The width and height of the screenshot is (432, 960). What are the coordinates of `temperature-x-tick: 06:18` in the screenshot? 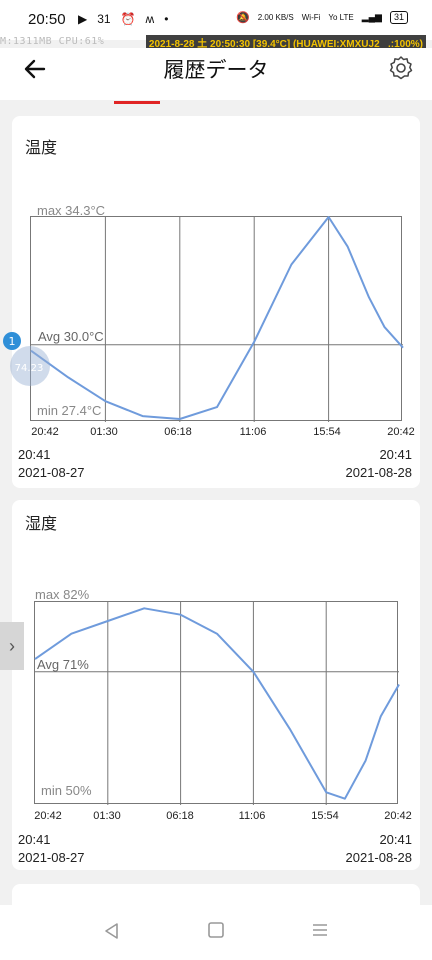 It's located at (178, 432).